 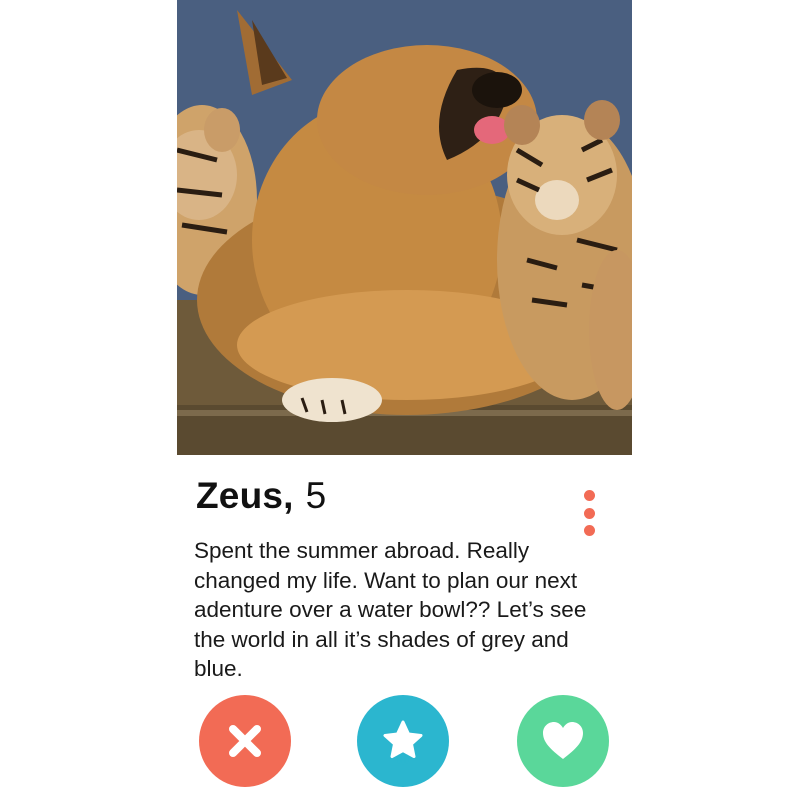 I want to click on more-options-icon, so click(x=589, y=513).